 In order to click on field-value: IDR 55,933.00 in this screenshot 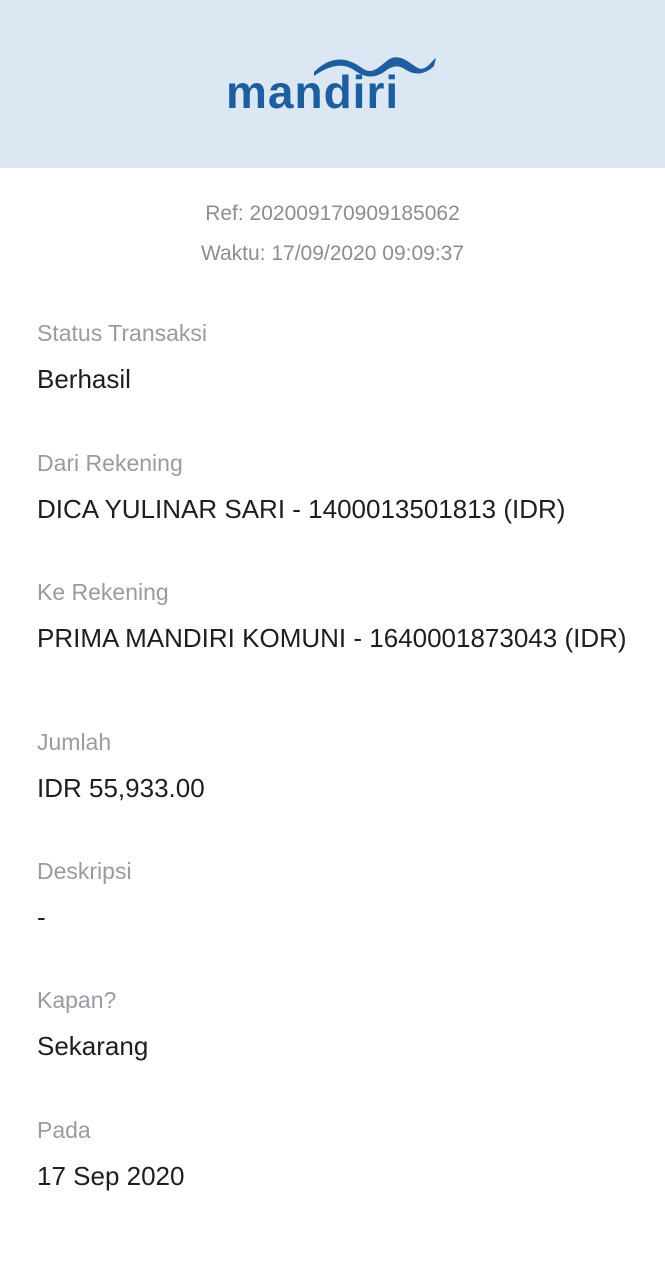, I will do `click(121, 788)`.